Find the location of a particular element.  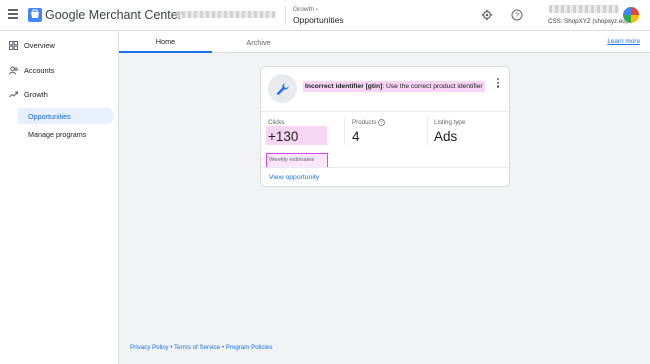

terms-of-service-link: Terms of Service is located at coordinates (197, 347).